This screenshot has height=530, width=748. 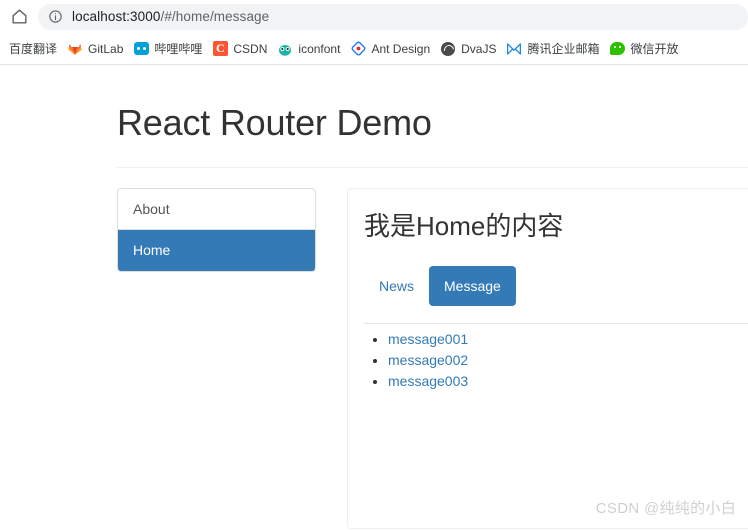 I want to click on bookmark-tencent-exmail: 腾讯企业邮箱, so click(x=552, y=48).